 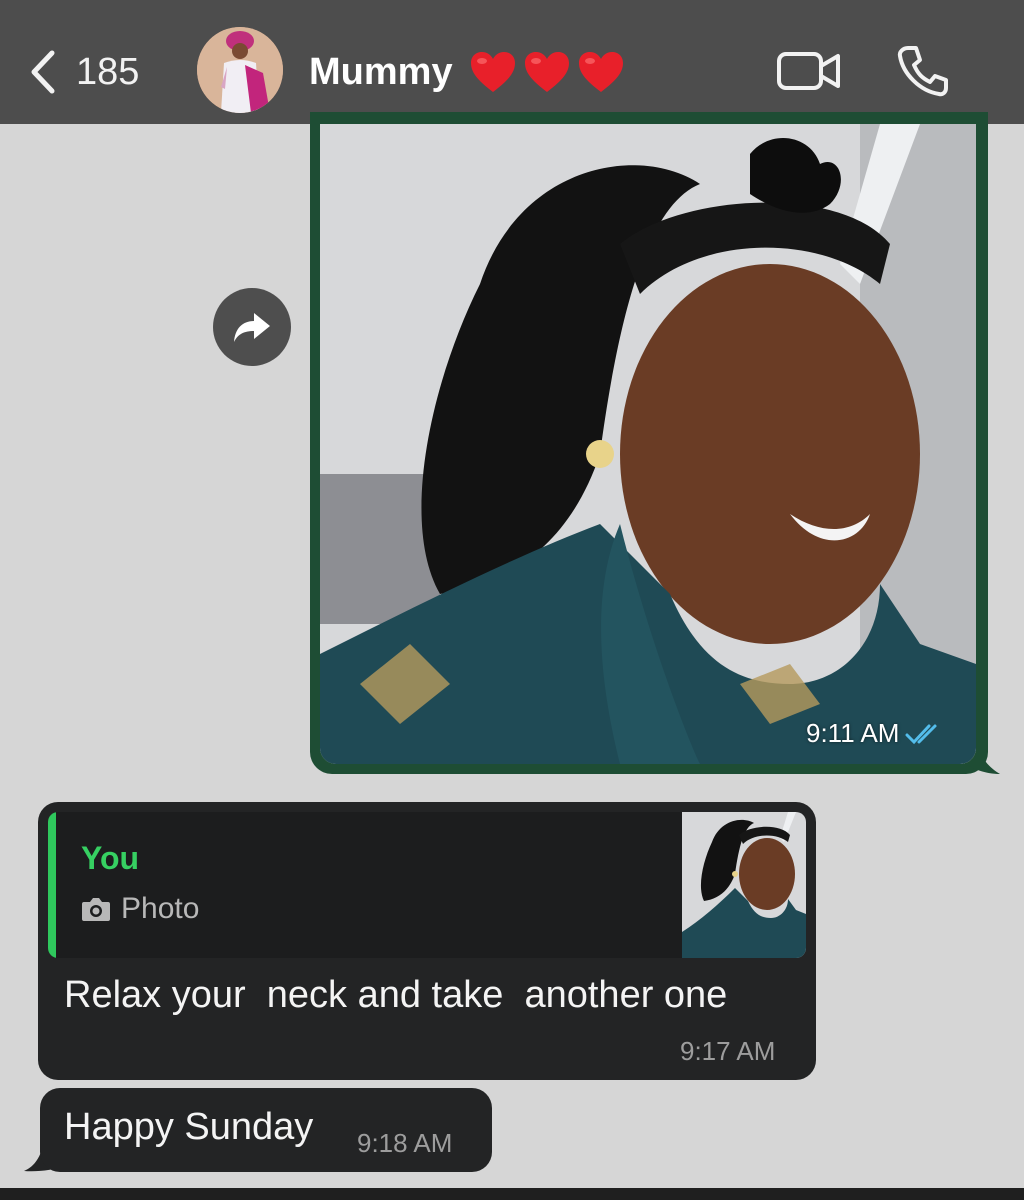 What do you see at coordinates (96, 909) in the screenshot?
I see `camera-icon` at bounding box center [96, 909].